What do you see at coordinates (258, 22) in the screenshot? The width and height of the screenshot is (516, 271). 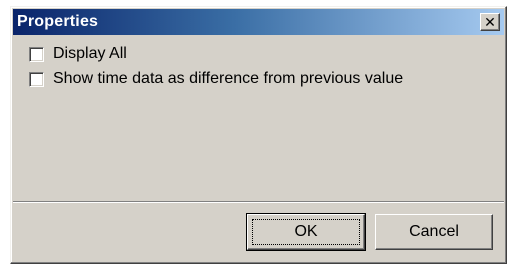 I see `title-bar: Properties ✕` at bounding box center [258, 22].